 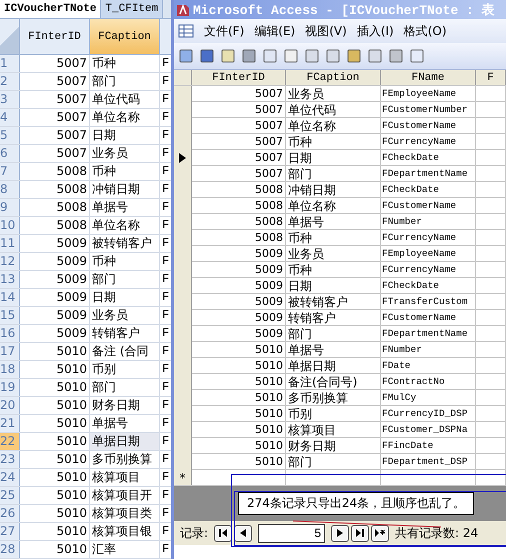 I want to click on column-header: FInterID, so click(x=239, y=77).